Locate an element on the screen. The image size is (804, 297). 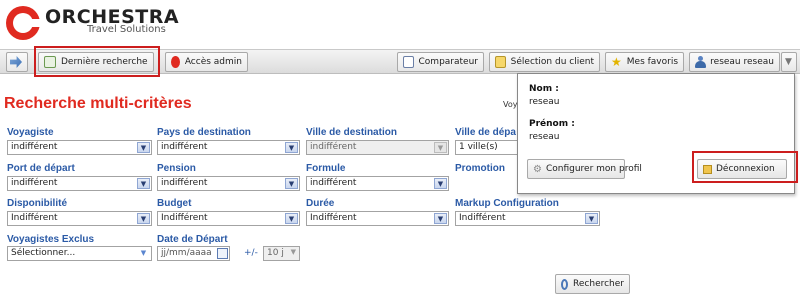
budget-select: Indifférent ▼ is located at coordinates (228, 218).